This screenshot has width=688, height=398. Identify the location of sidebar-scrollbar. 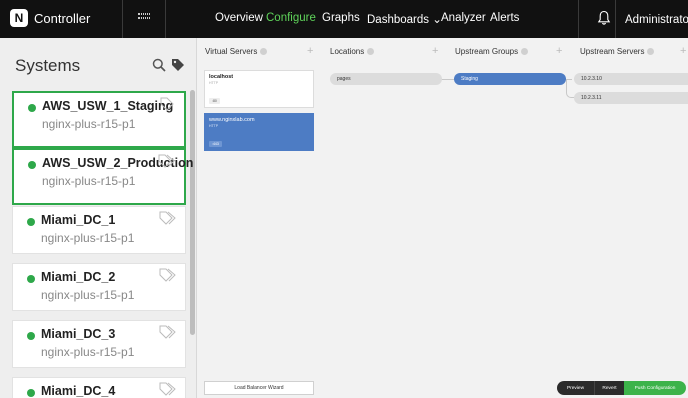
(192, 212).